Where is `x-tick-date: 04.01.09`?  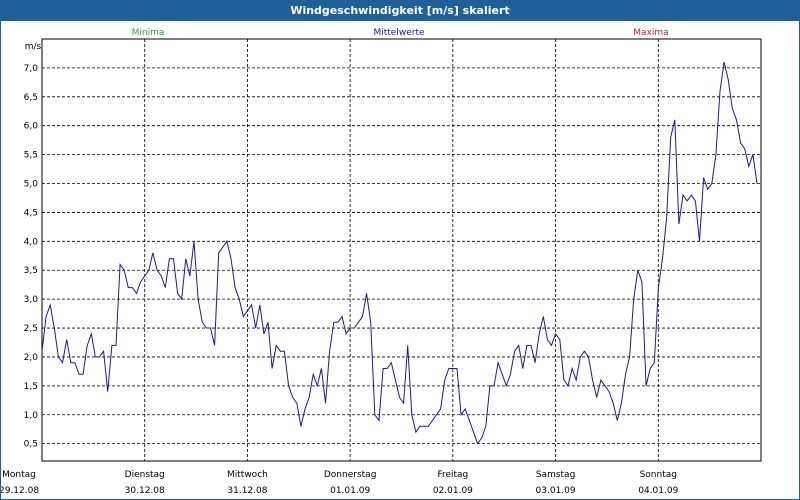
x-tick-date: 04.01.09 is located at coordinates (658, 491).